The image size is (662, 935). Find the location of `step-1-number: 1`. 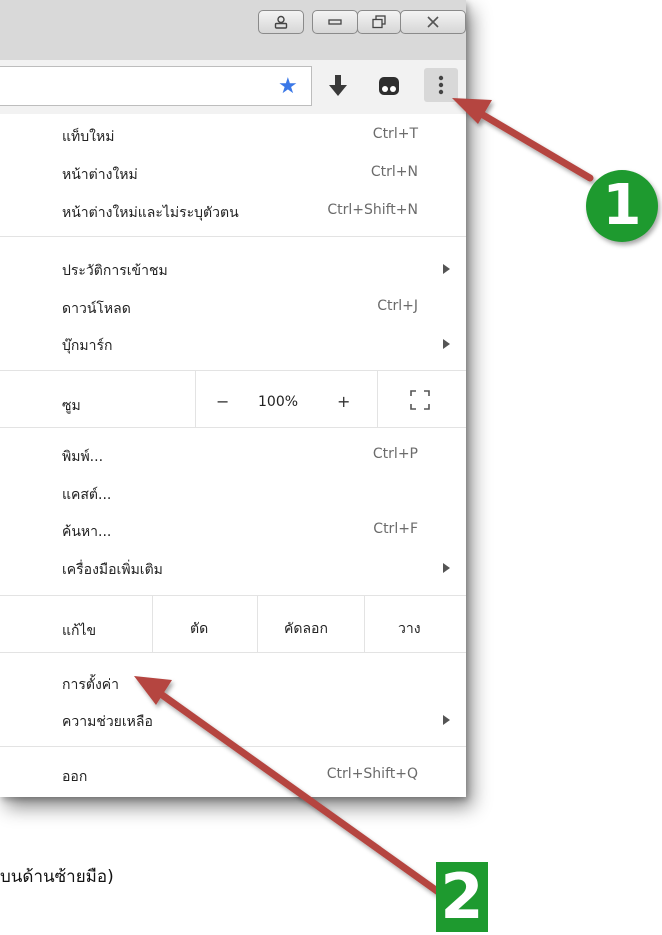

step-1-number: 1 is located at coordinates (622, 205).